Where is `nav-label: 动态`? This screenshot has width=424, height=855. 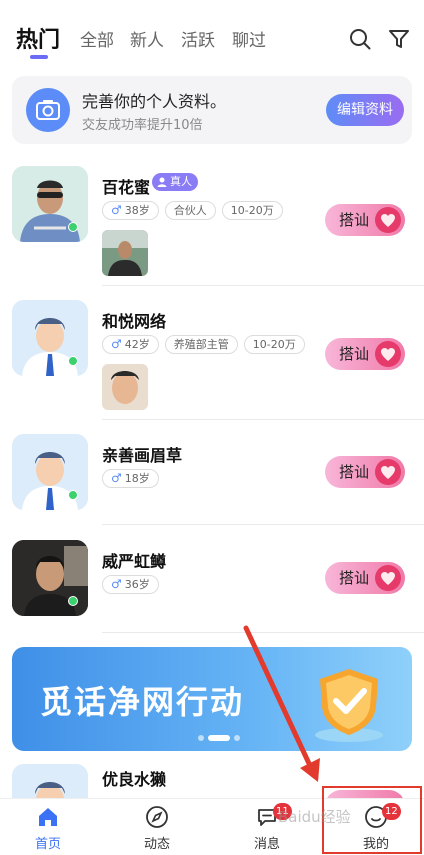
nav-label: 动态 is located at coordinates (156, 844).